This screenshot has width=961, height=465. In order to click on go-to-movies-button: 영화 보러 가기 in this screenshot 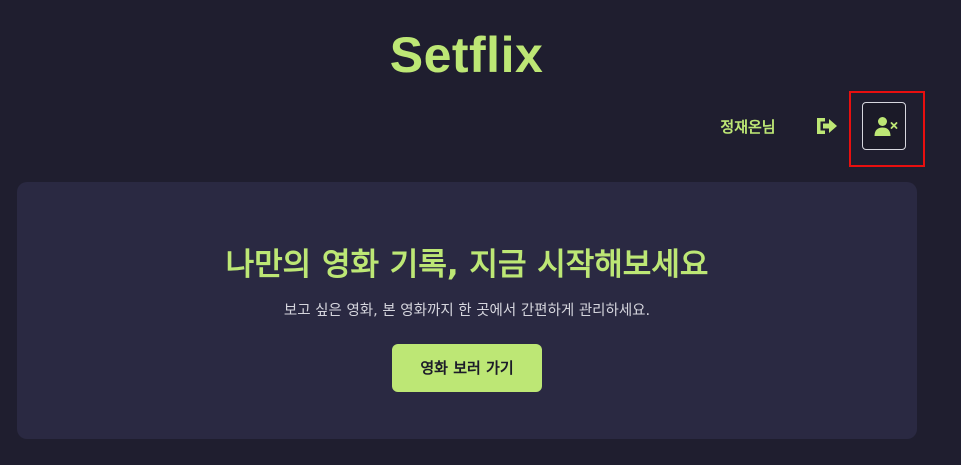, I will do `click(467, 368)`.